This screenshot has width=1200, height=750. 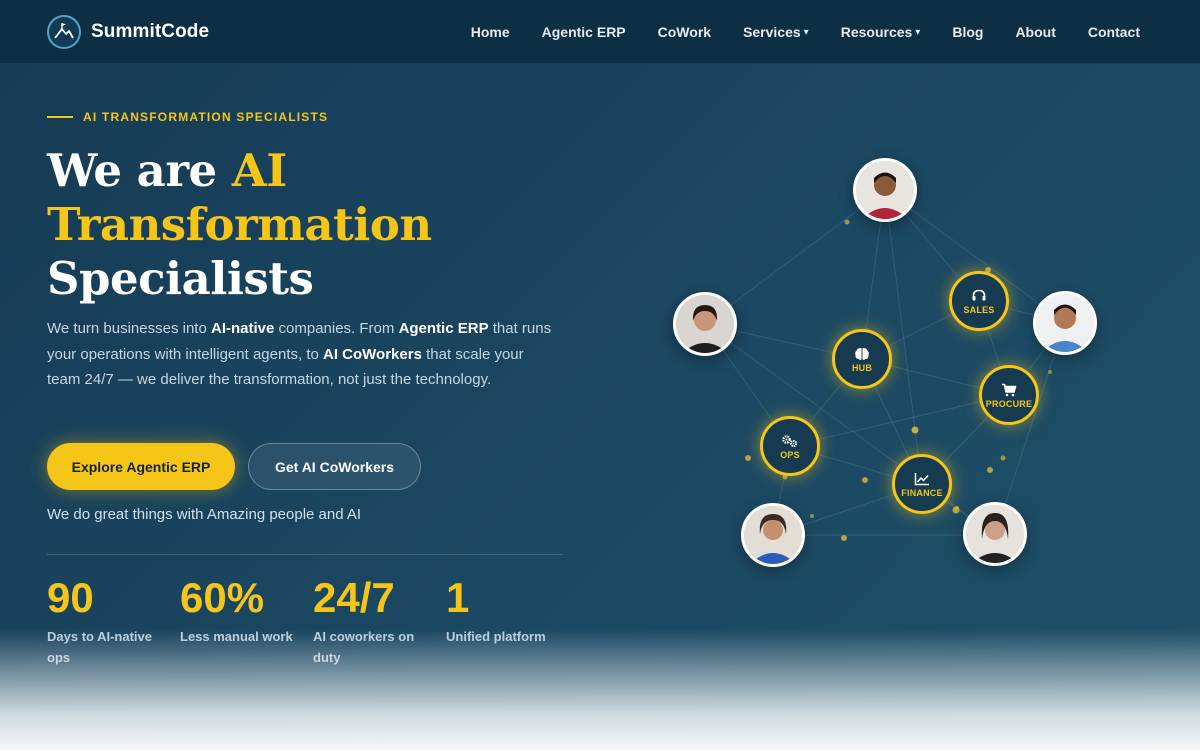 I want to click on network-node-ops: OPS, so click(x=790, y=446).